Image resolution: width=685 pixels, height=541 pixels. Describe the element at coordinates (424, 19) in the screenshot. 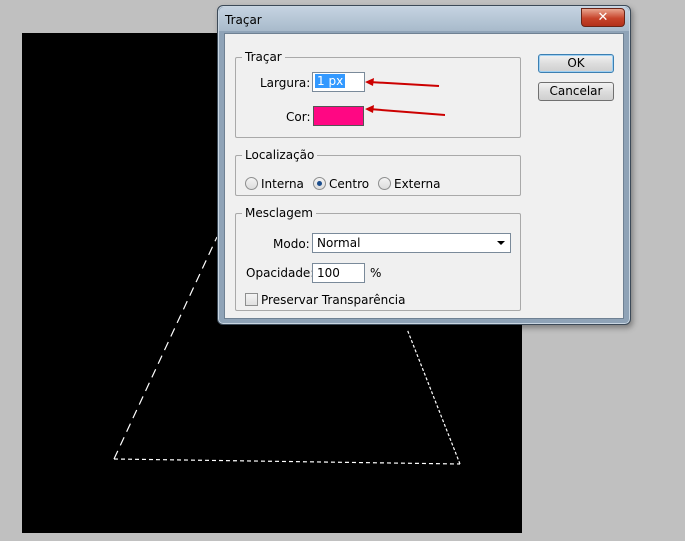

I see `dialog-titlebar: Traçar ✕` at that location.